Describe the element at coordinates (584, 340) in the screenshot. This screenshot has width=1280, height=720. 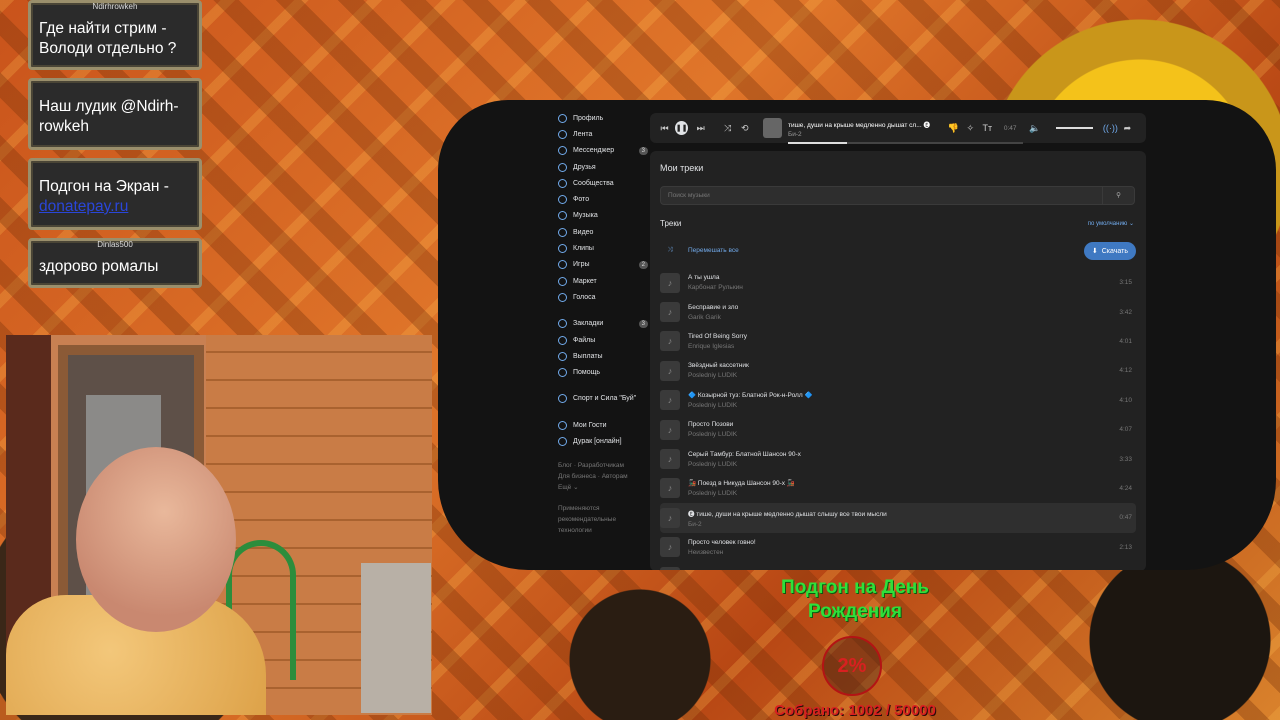
I see `sidebar-item-label: Файлы` at that location.